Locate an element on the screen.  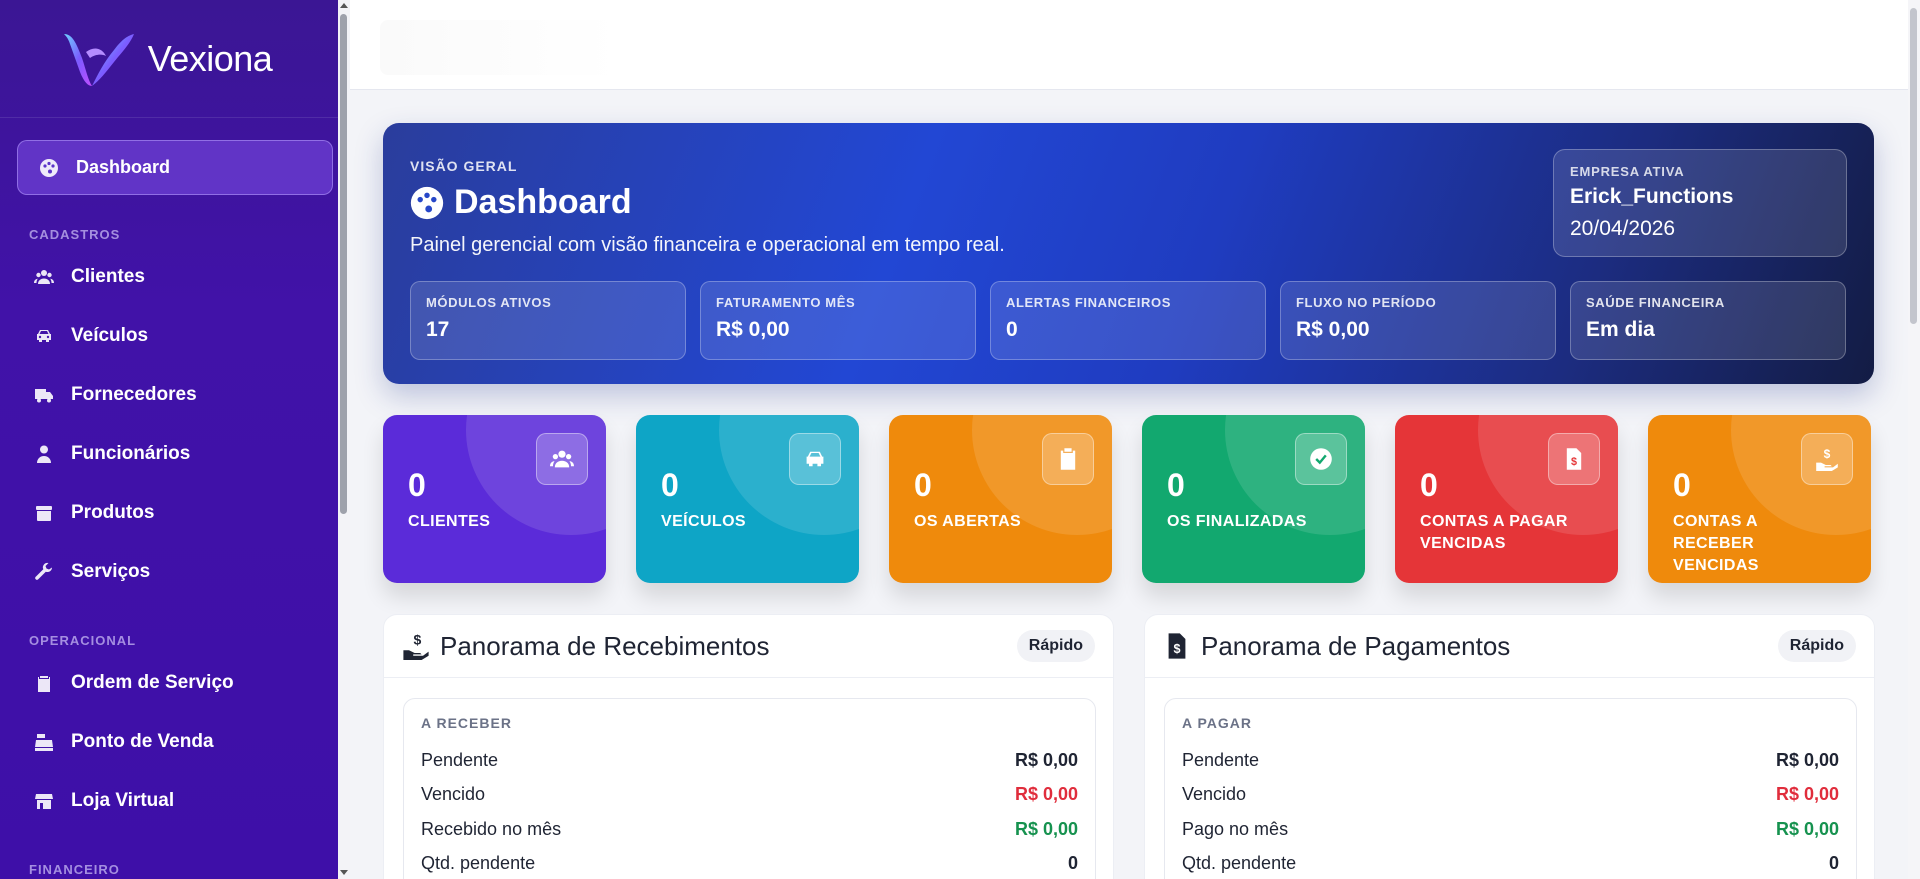
box-icon is located at coordinates (44, 513).